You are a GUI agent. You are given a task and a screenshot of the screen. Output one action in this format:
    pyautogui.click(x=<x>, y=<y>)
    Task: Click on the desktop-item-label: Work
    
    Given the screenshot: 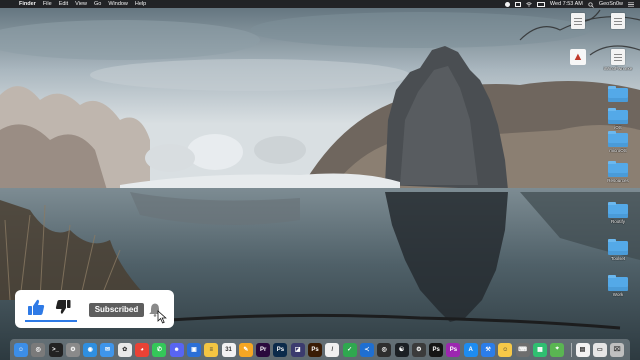 What is the action you would take?
    pyautogui.click(x=618, y=294)
    